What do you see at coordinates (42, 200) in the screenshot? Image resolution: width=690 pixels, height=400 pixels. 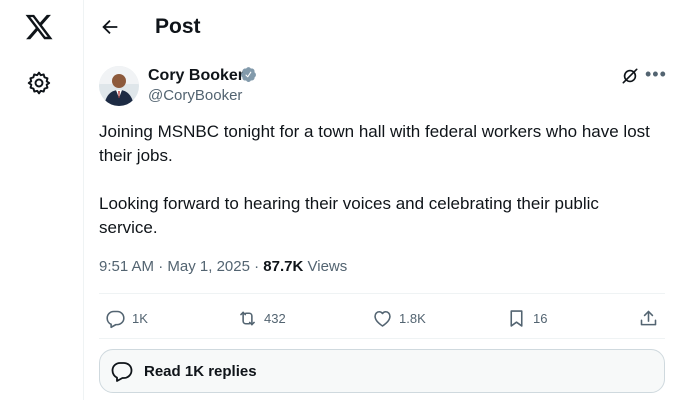 I see `left-nav` at bounding box center [42, 200].